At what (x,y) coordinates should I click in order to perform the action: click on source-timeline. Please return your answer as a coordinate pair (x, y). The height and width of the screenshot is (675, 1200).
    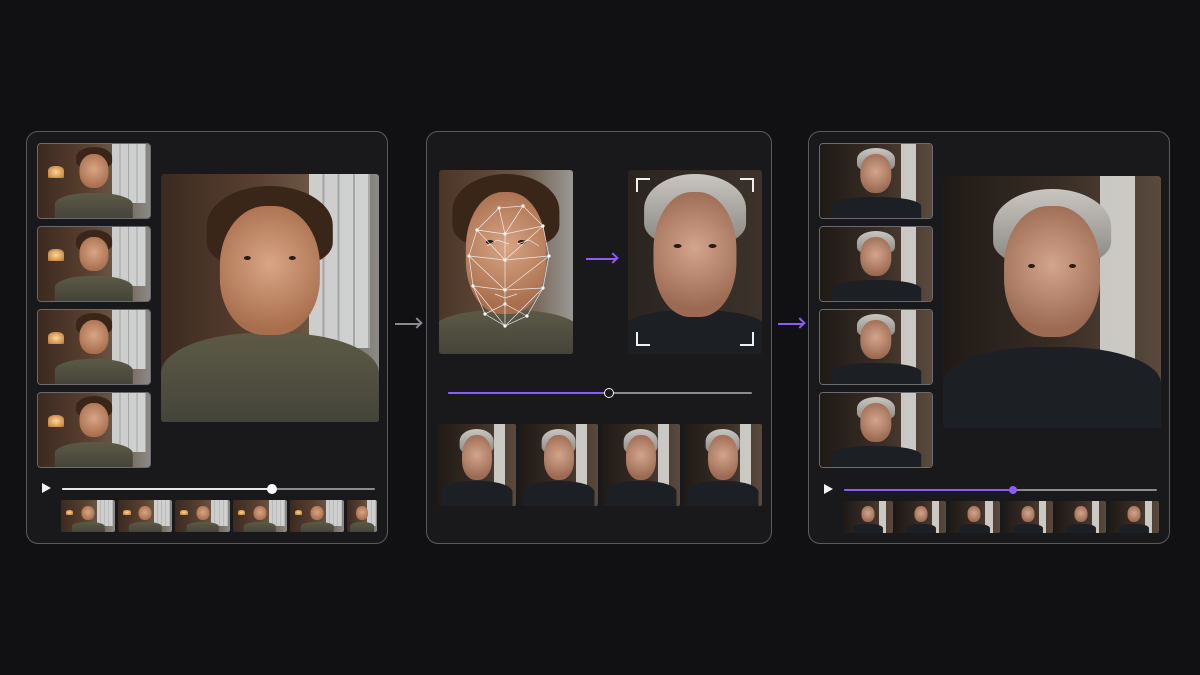
    Looking at the image, I should click on (218, 489).